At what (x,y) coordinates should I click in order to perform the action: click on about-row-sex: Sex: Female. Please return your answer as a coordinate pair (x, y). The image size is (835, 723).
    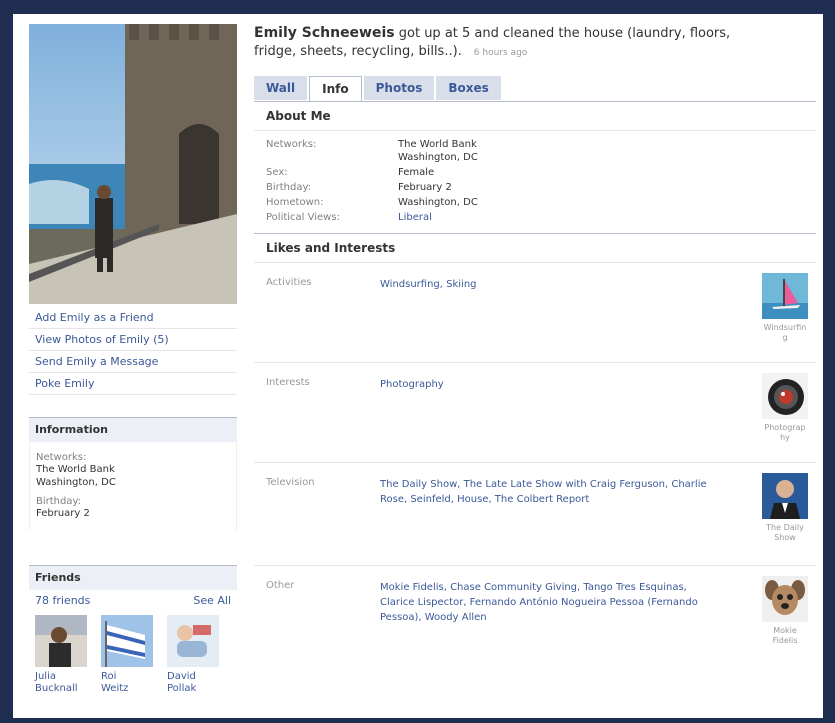
    Looking at the image, I should click on (535, 172).